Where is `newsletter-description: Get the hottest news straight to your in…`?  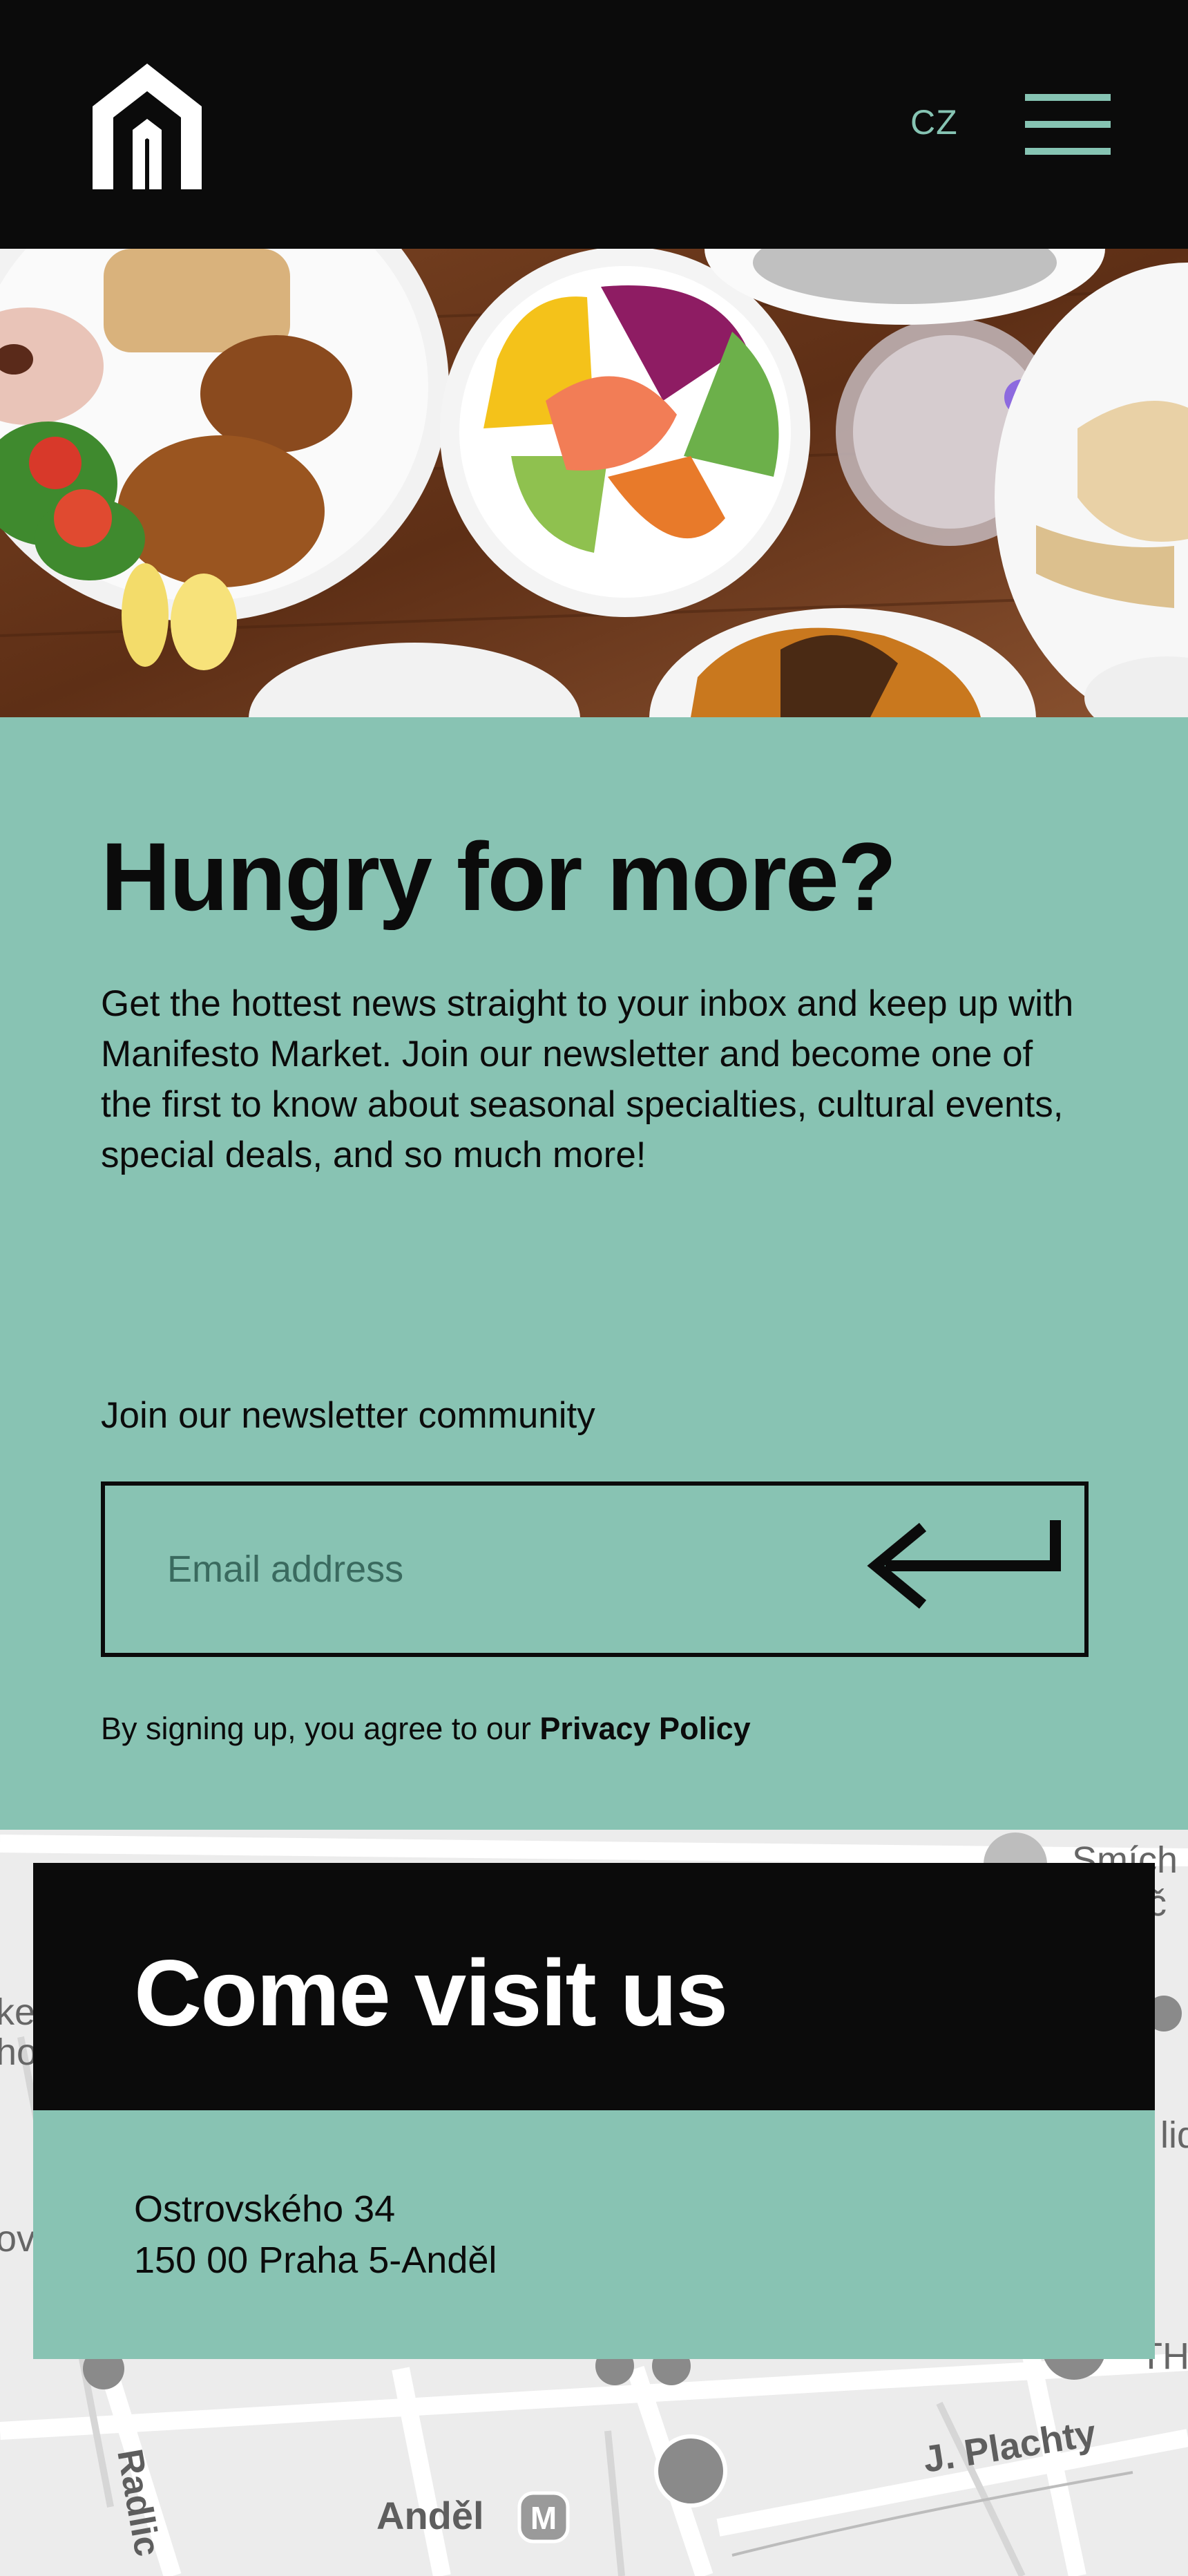 newsletter-description: Get the hottest news straight to your in… is located at coordinates (587, 1079).